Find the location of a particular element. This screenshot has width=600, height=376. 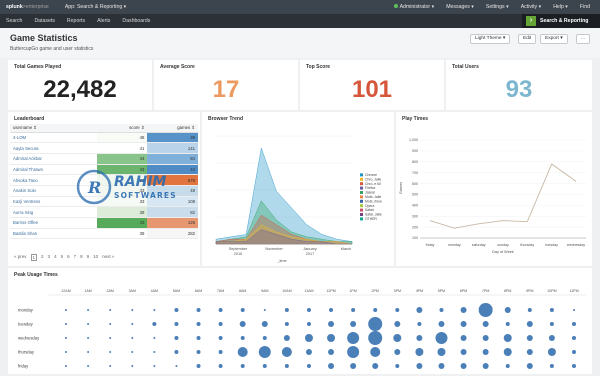

export-button: Export ▾ is located at coordinates (554, 39).